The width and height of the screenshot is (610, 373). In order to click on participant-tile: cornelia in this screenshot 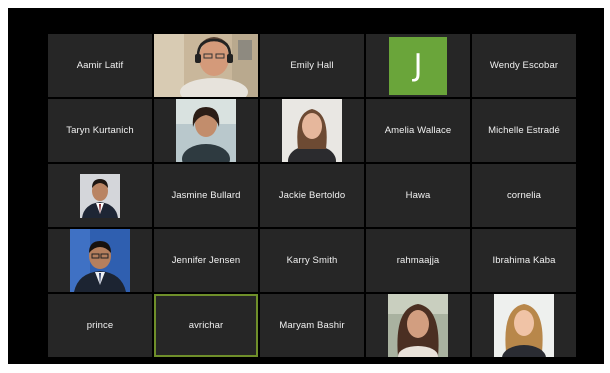, I will do `click(524, 195)`.